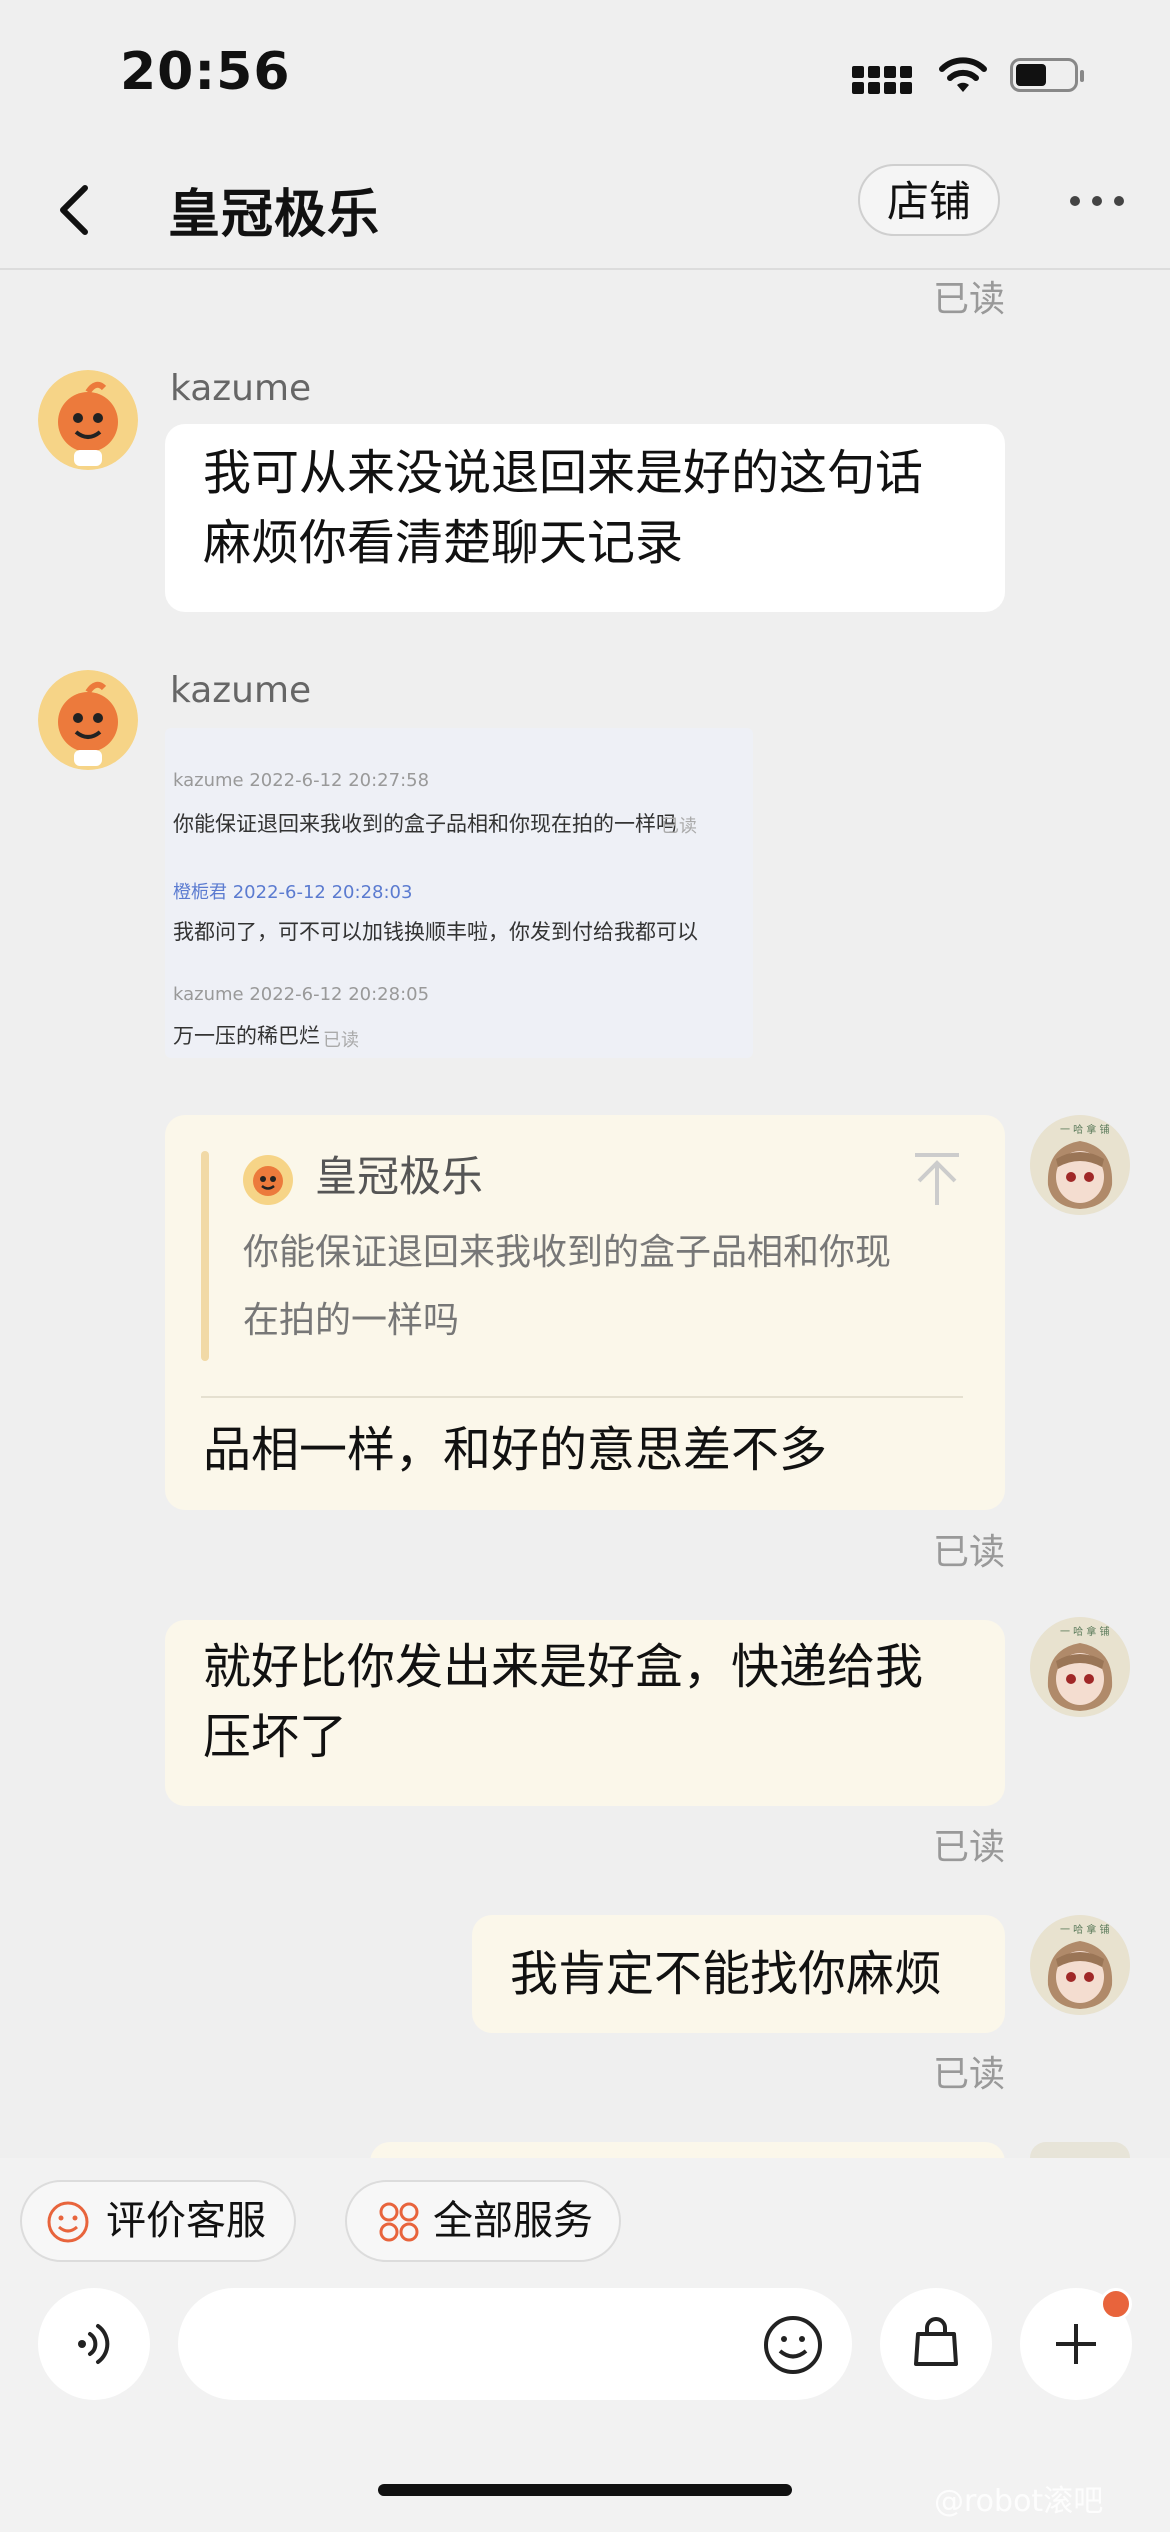 The image size is (1170, 2532). What do you see at coordinates (1047, 76) in the screenshot?
I see `battery-icon` at bounding box center [1047, 76].